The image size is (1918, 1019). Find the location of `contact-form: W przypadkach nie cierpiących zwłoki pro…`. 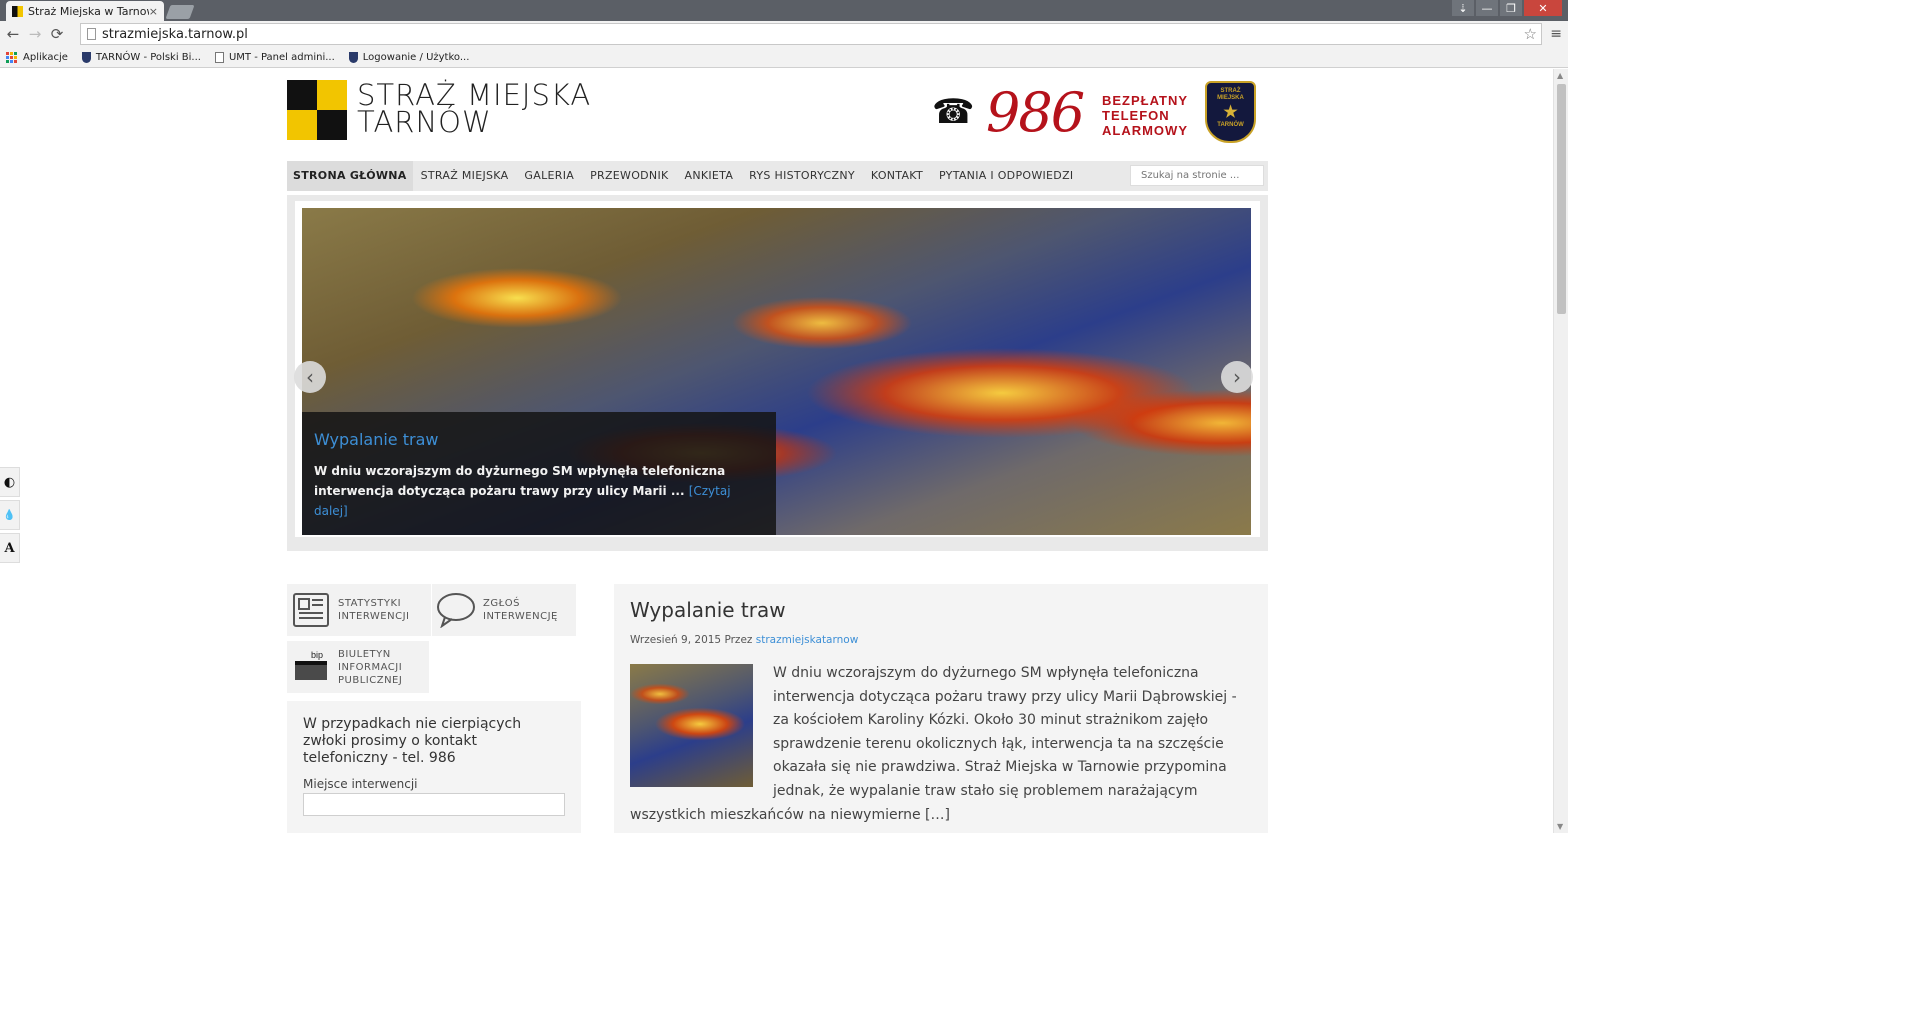

contact-form: W przypadkach nie cierpiących zwłoki pro… is located at coordinates (434, 767).